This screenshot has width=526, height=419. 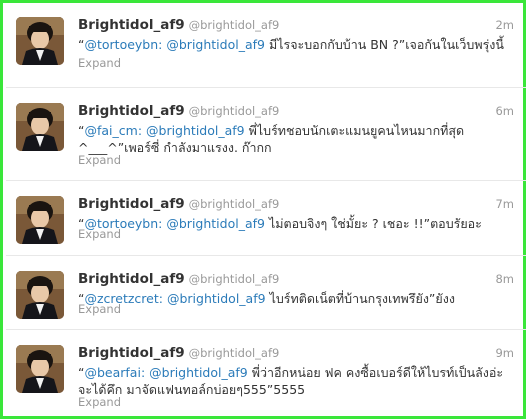 What do you see at coordinates (362, 298) in the screenshot?
I see `tweet-body: ไบร์ทติดเน็ตที่บ้านกรุงเทพรึยัง”ยังง` at bounding box center [362, 298].